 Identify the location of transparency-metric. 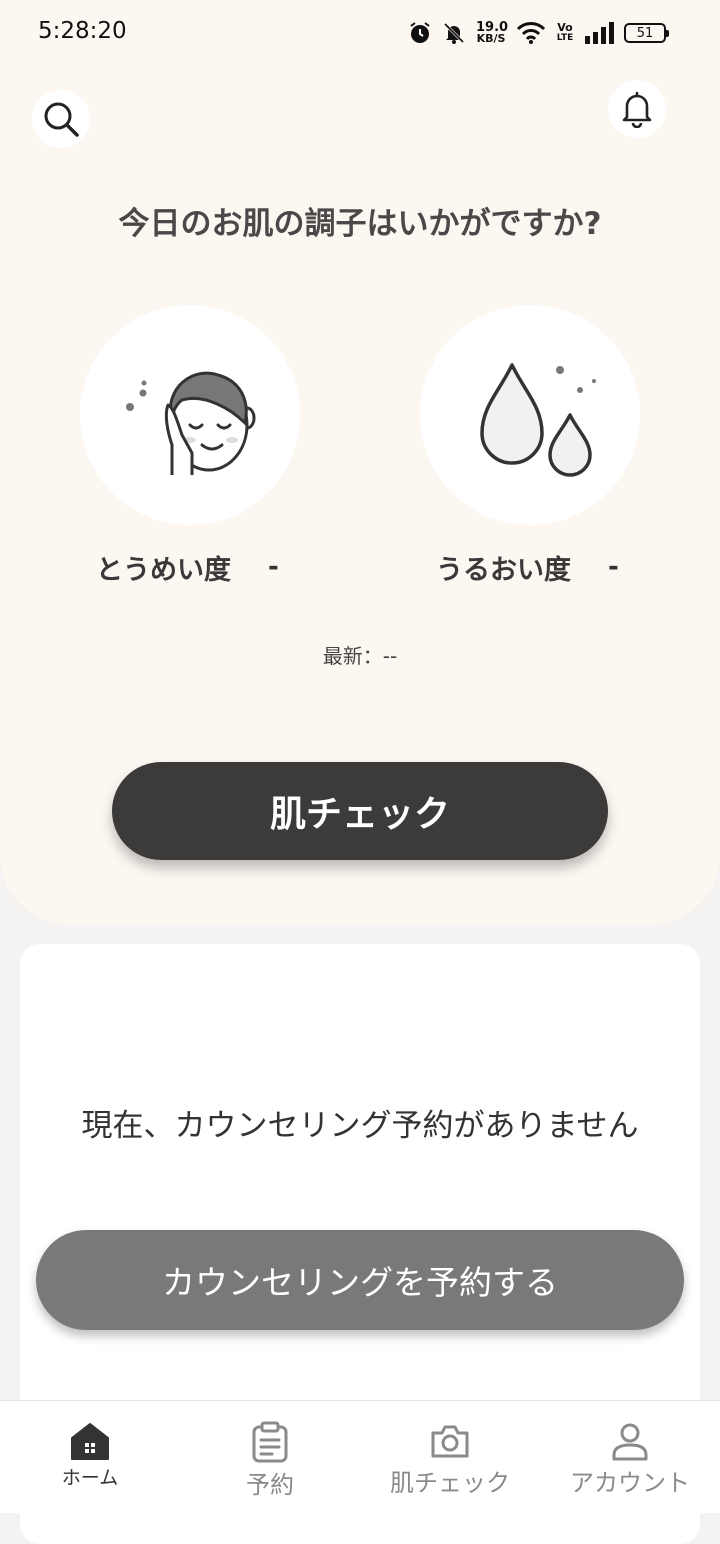
(190, 415).